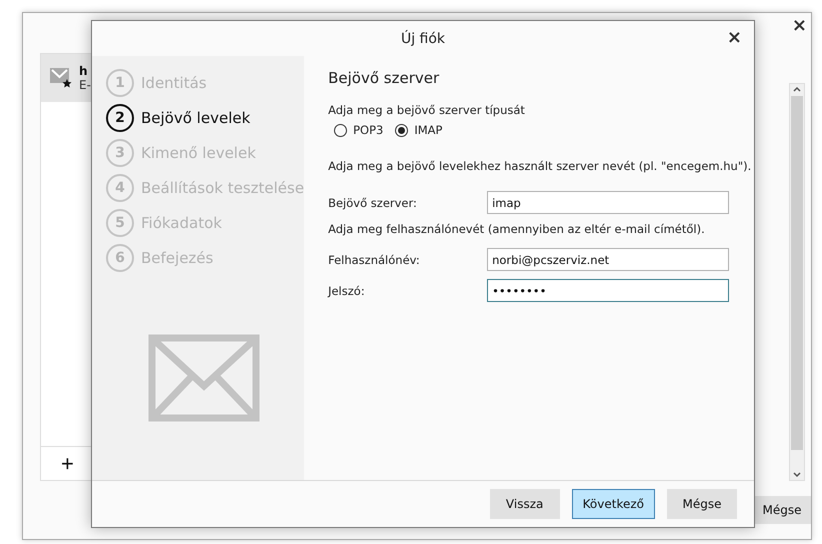 Image resolution: width=822 pixels, height=544 pixels. Describe the element at coordinates (120, 188) in the screenshot. I see `step-number: 4` at that location.